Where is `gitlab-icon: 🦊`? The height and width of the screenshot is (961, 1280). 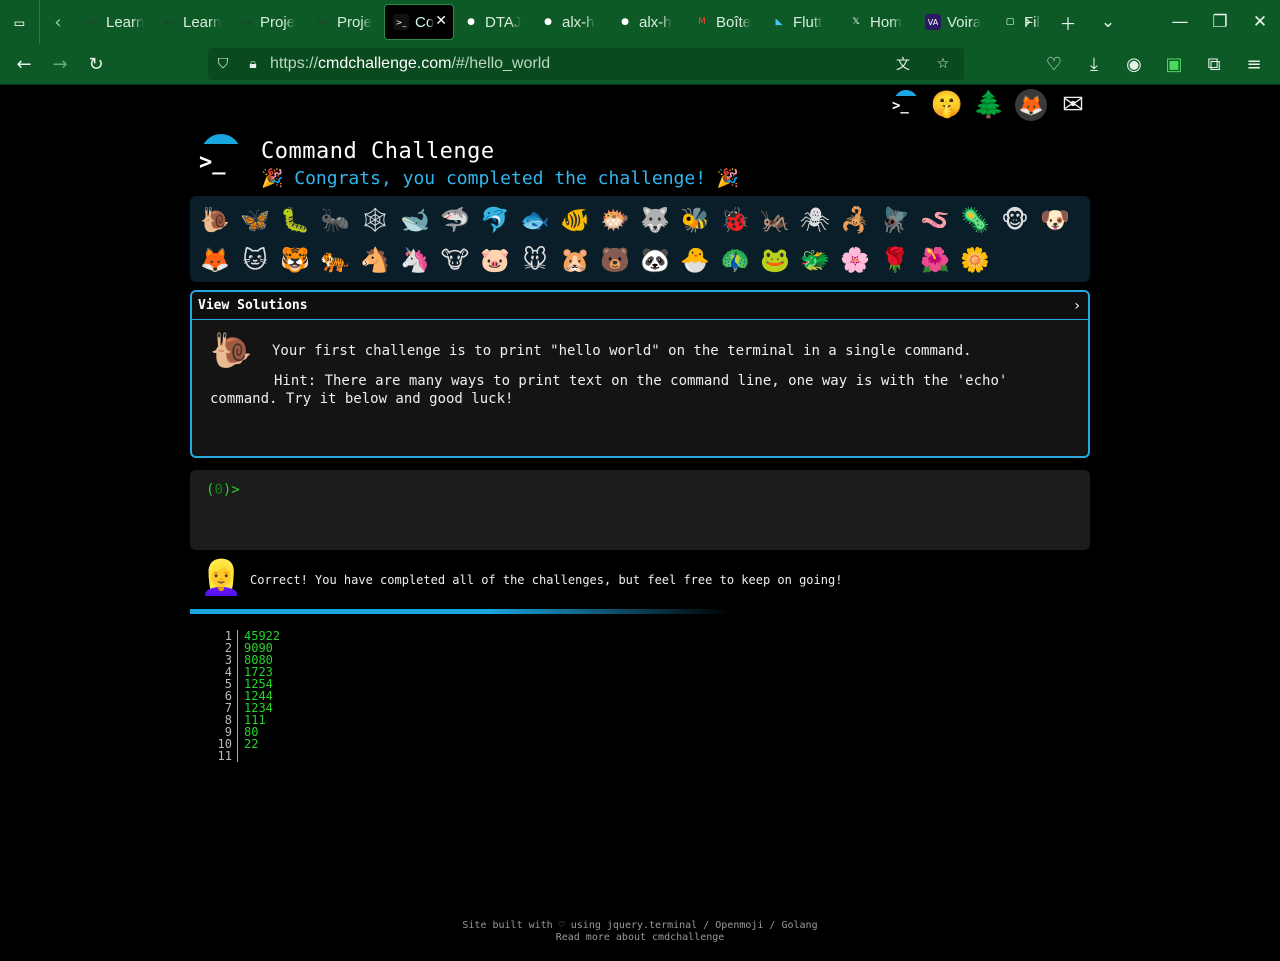
gitlab-icon: 🦊 is located at coordinates (1031, 105).